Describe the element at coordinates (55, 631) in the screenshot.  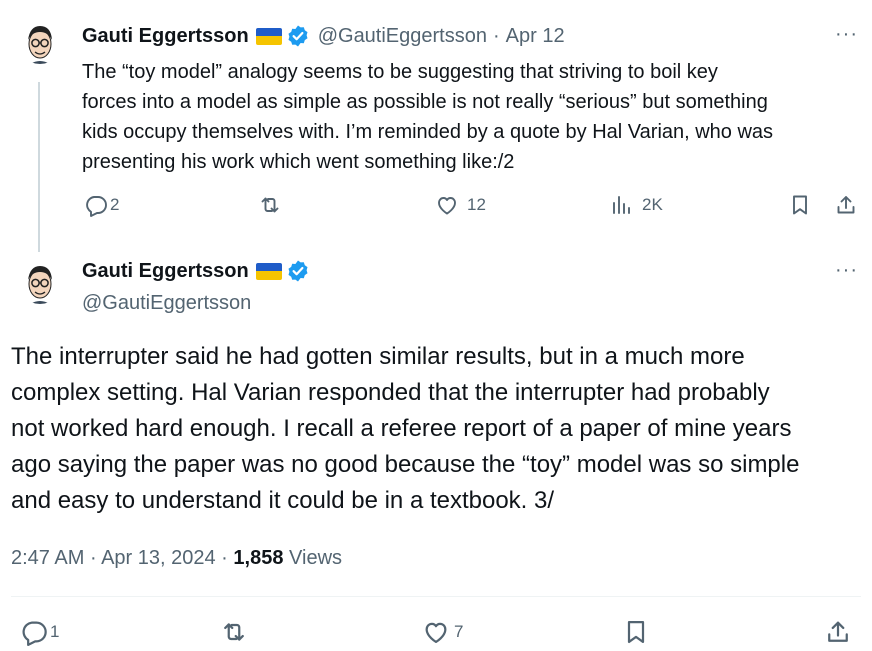
I see `reply-count: 1` at that location.